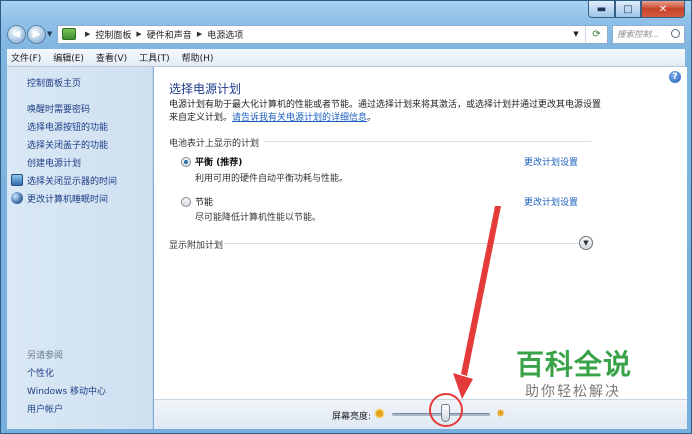  What do you see at coordinates (169, 34) in the screenshot?
I see `breadcrumb-hardware-sound: 硬件和声音` at bounding box center [169, 34].